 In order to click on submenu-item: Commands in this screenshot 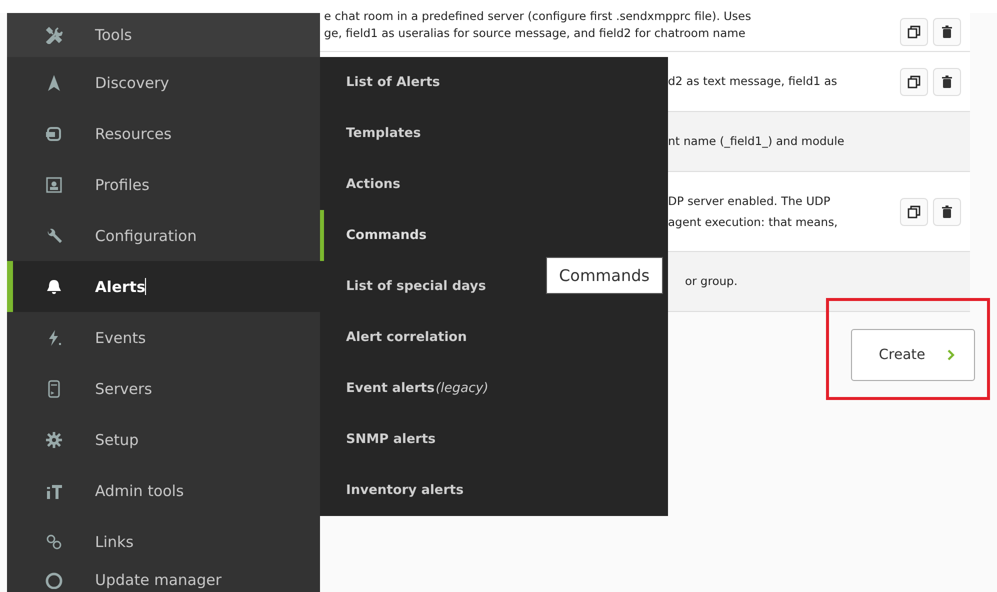, I will do `click(379, 235)`.